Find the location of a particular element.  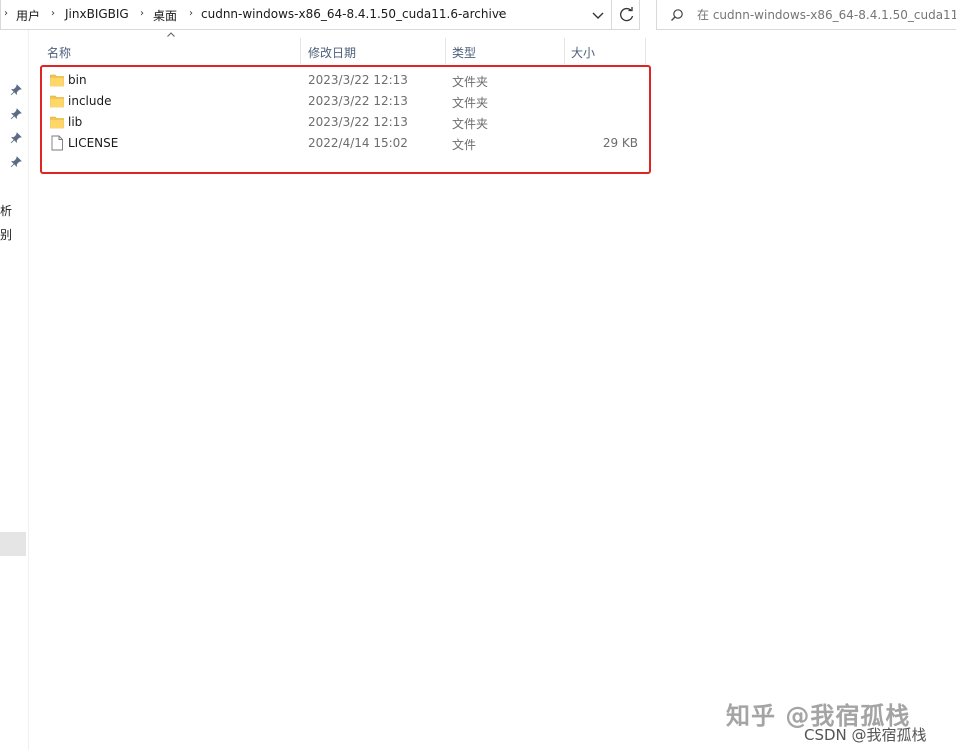

search-input is located at coordinates (826, 15).